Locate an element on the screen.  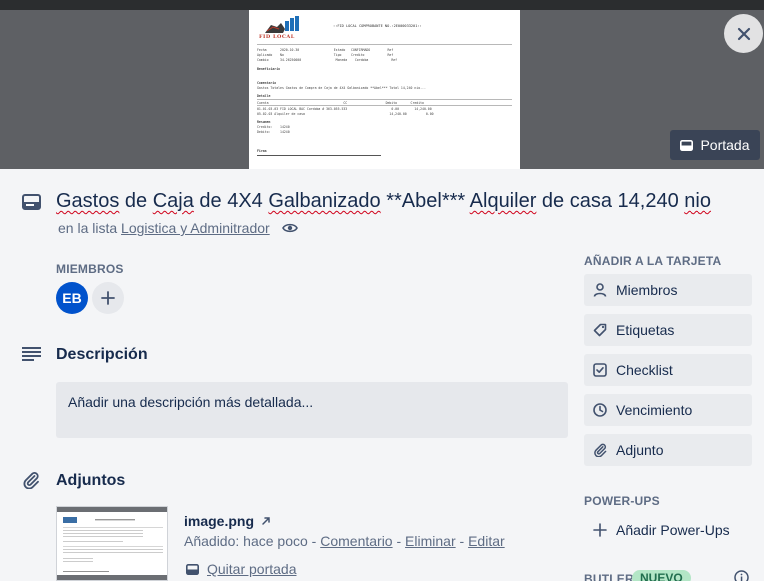
in-list-prefix: en la lista is located at coordinates (88, 228).